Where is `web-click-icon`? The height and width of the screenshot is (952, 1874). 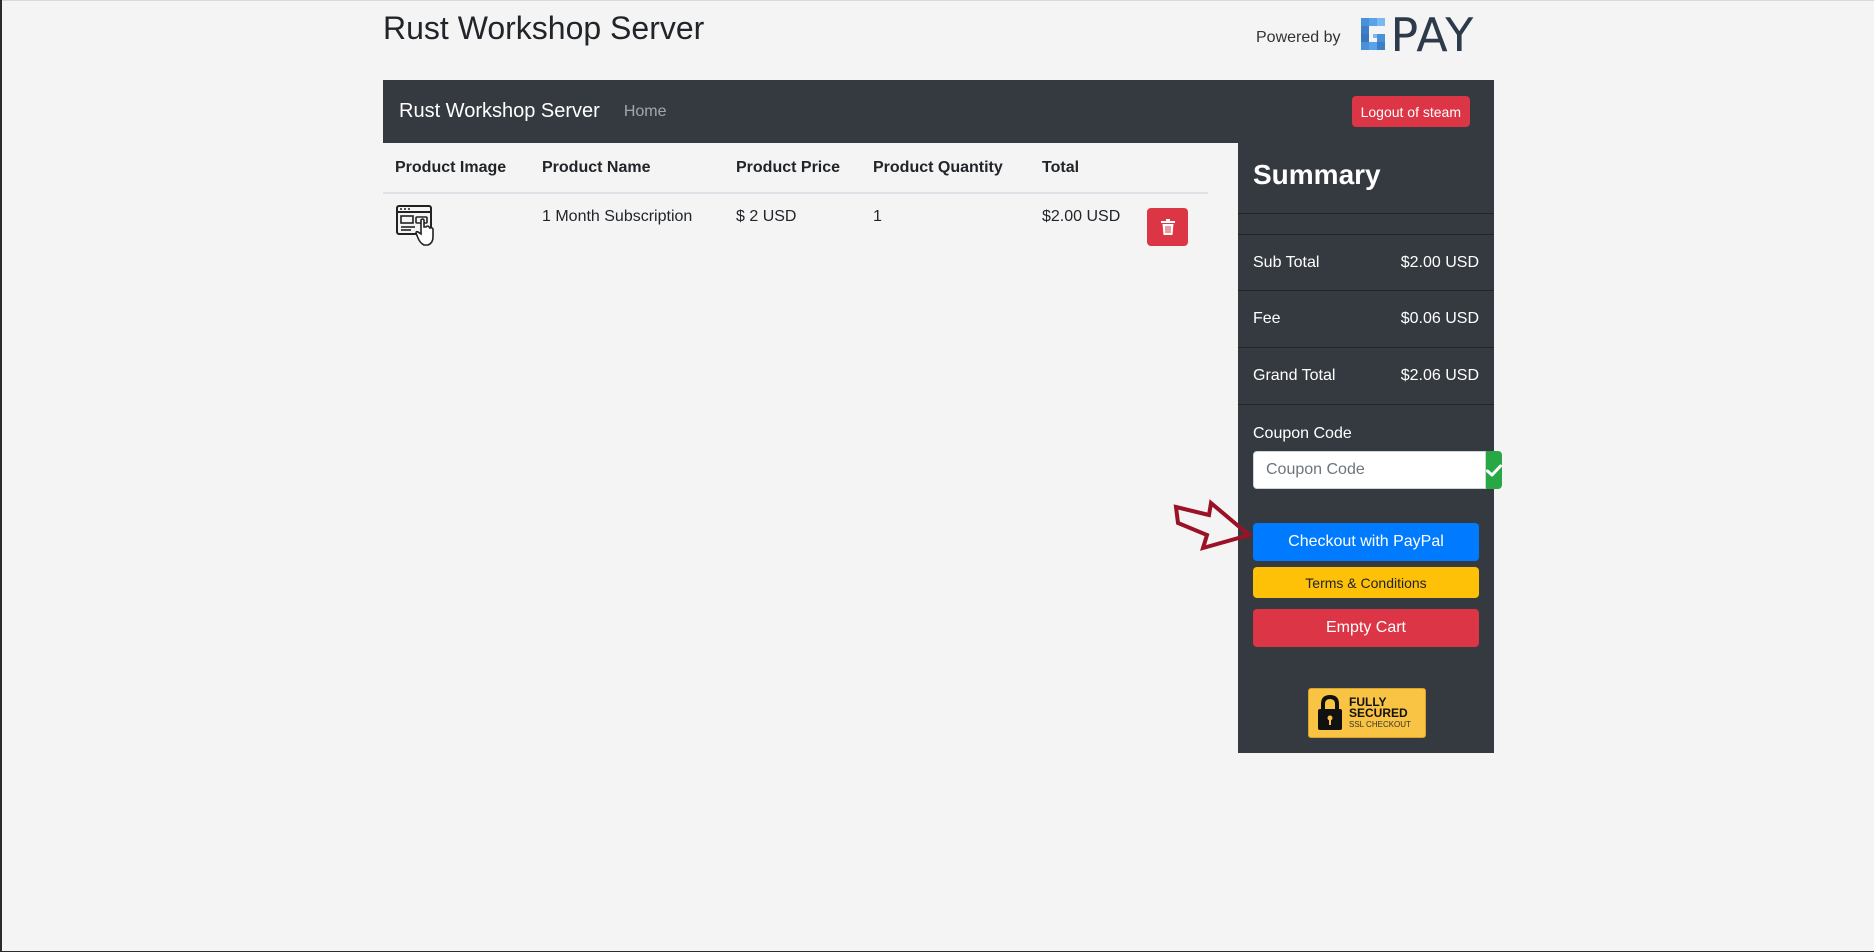 web-click-icon is located at coordinates (415, 225).